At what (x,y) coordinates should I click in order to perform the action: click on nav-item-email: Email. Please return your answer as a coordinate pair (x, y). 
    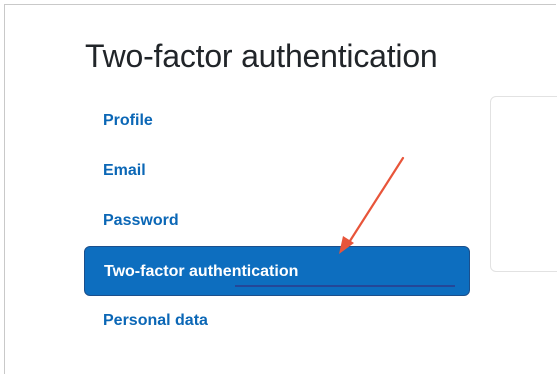
    Looking at the image, I should click on (277, 171).